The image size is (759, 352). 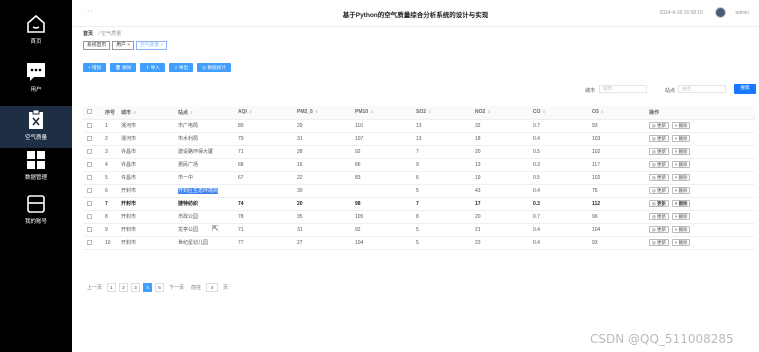 What do you see at coordinates (36, 127) in the screenshot?
I see `sidebar-item-air-quality: 空气质量` at bounding box center [36, 127].